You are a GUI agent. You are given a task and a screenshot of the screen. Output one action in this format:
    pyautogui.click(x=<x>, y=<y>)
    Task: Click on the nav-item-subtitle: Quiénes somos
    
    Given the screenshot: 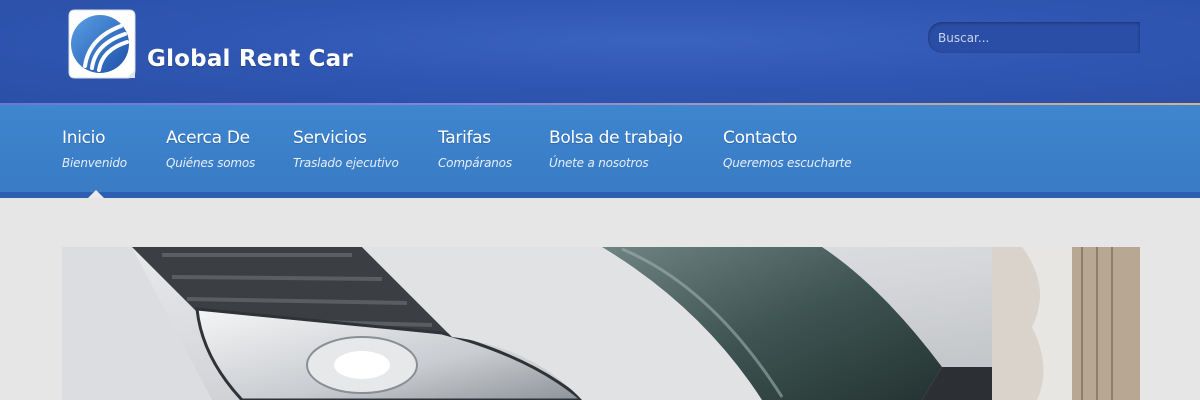 What is the action you would take?
    pyautogui.click(x=211, y=163)
    